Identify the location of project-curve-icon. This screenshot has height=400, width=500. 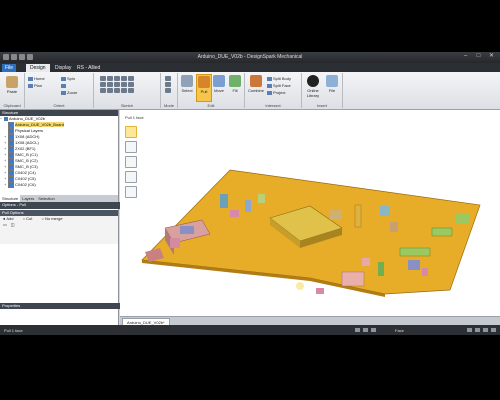
(131, 90).